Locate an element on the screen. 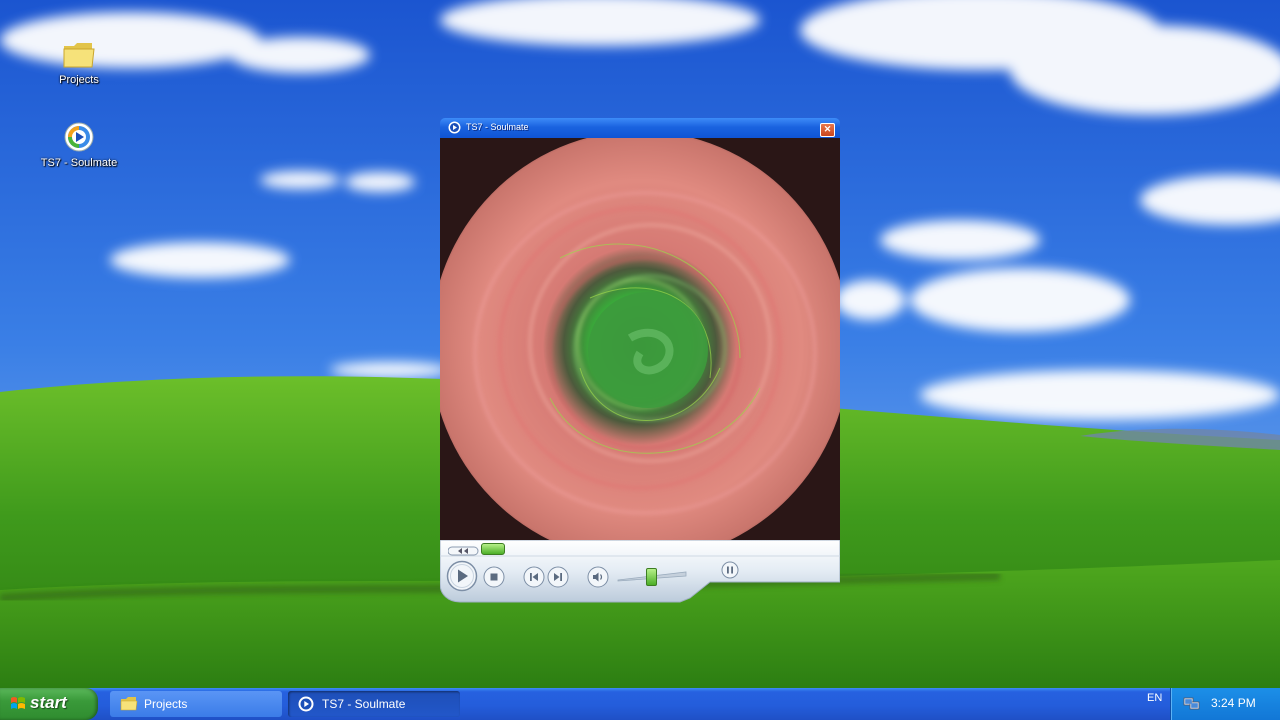 This screenshot has height=720, width=1280. transport-controls is located at coordinates (640, 572).